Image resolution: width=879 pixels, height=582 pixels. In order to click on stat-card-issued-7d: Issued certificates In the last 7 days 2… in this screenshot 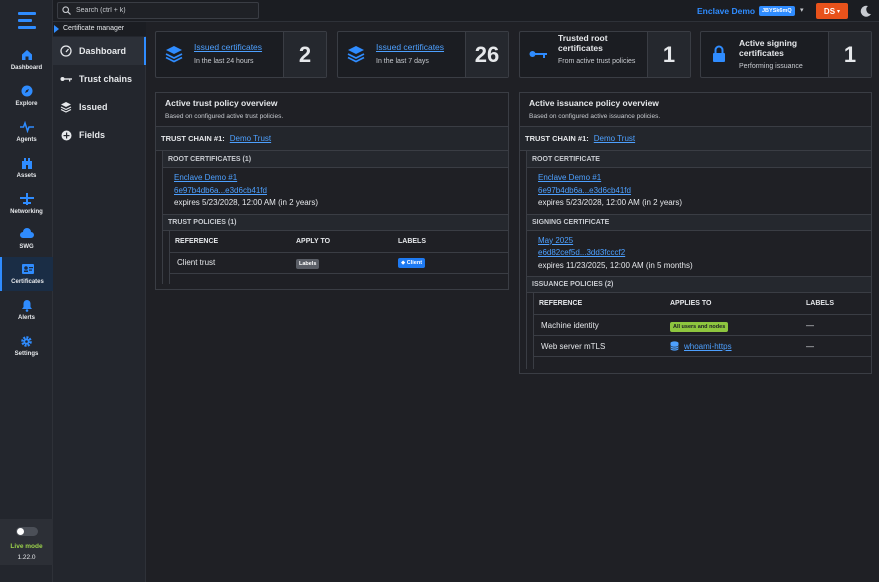, I will do `click(423, 54)`.